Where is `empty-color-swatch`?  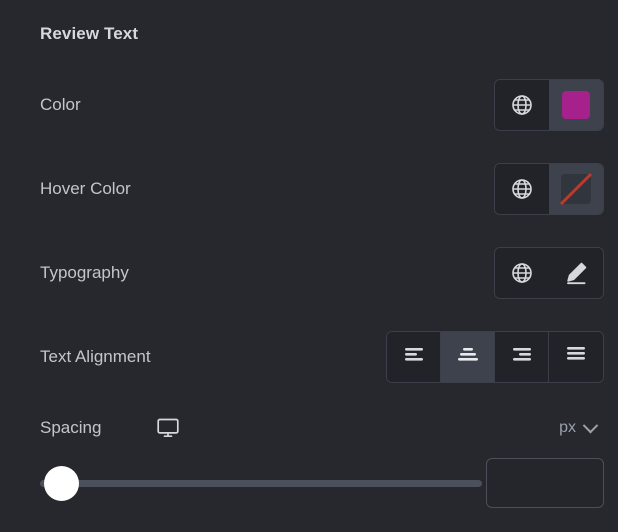
empty-color-swatch is located at coordinates (576, 189).